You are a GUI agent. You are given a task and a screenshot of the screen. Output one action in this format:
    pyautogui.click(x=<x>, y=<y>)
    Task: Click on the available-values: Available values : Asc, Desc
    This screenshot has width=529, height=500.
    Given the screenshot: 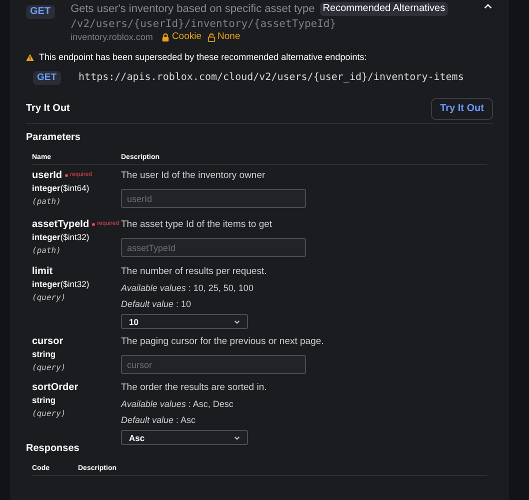 What is the action you would take?
    pyautogui.click(x=177, y=404)
    